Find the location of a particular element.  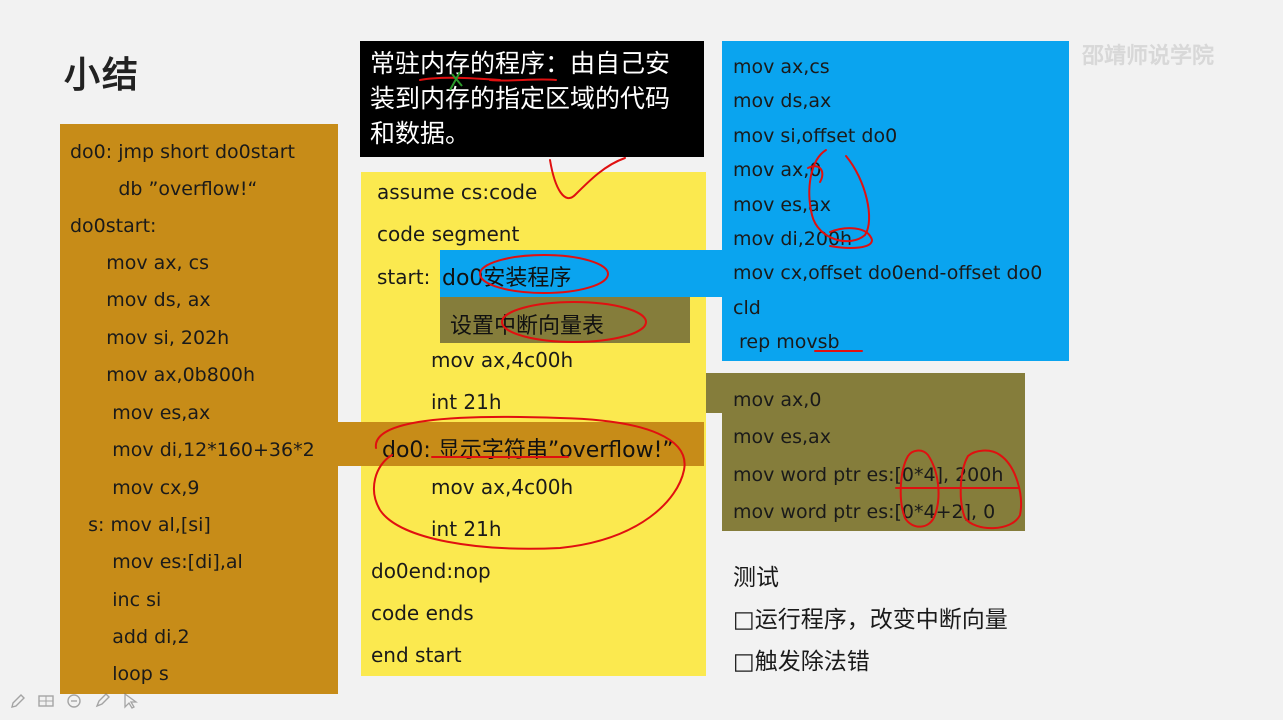

code-line: do0end:nop is located at coordinates (431, 571).